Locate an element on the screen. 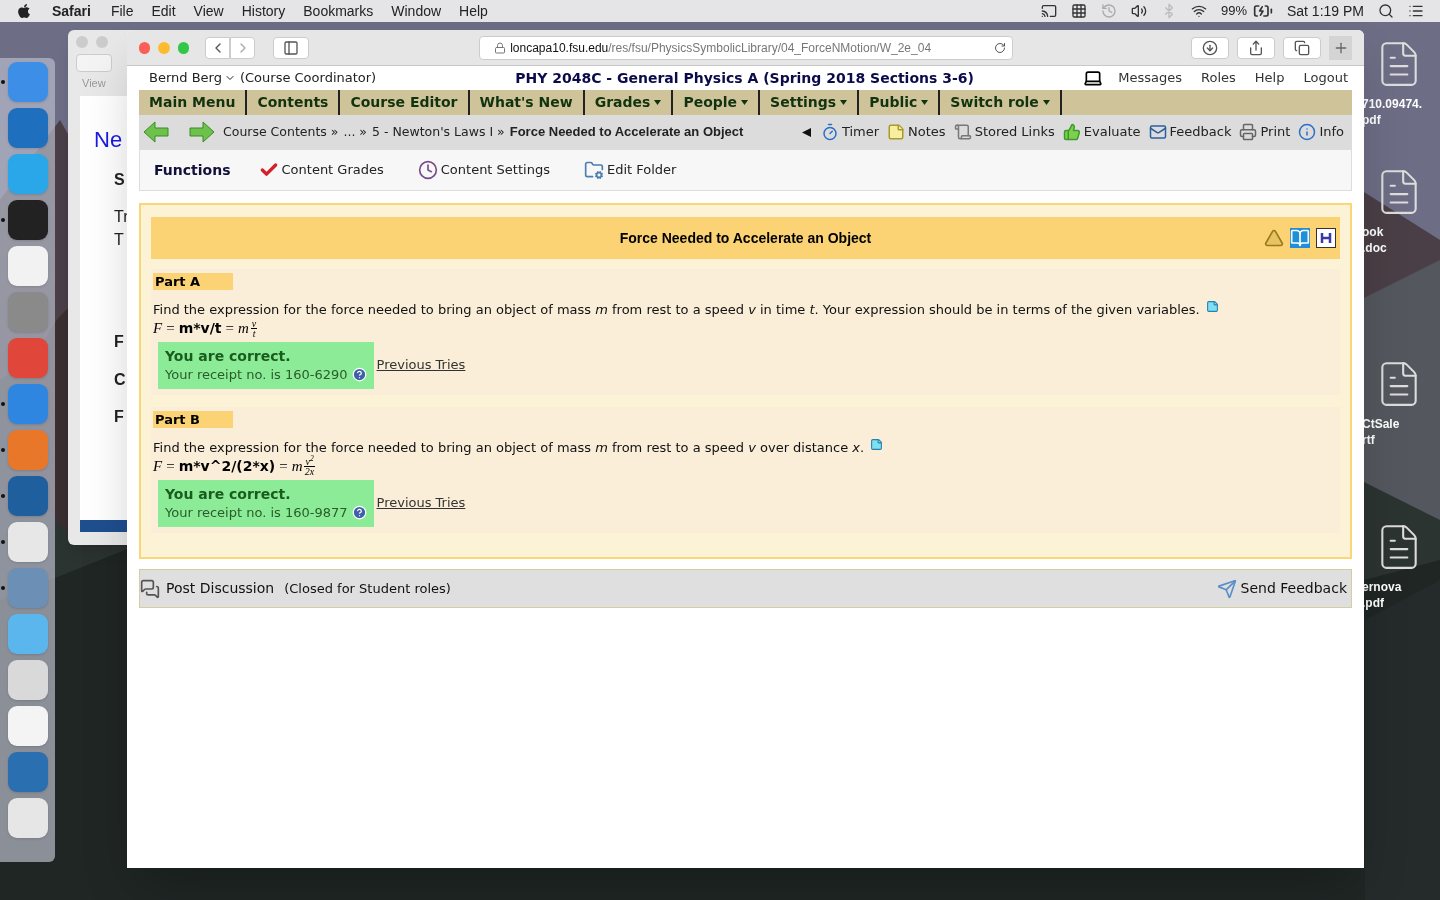 The image size is (1440, 900). document-text: F is located at coordinates (119, 342).